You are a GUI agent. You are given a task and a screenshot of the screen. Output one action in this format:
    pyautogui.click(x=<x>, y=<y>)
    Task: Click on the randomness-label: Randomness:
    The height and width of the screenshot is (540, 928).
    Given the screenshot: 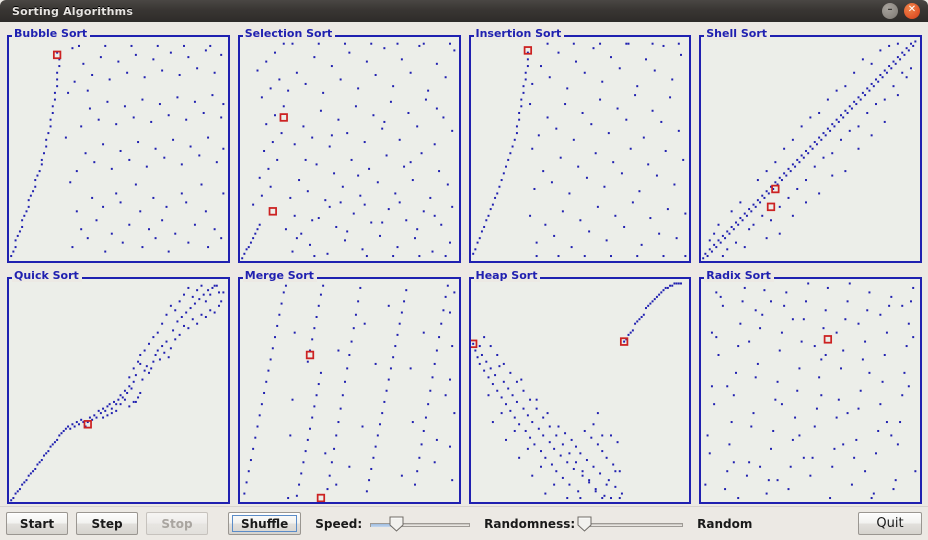 What is the action you would take?
    pyautogui.click(x=530, y=523)
    